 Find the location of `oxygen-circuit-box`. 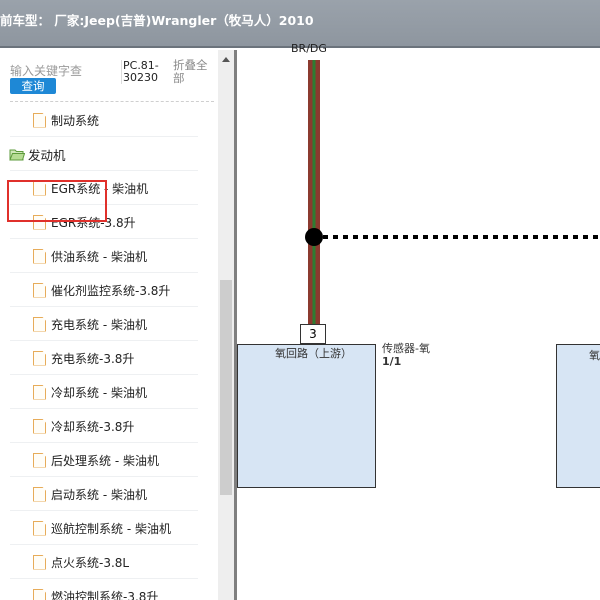

oxygen-circuit-box is located at coordinates (306, 416).